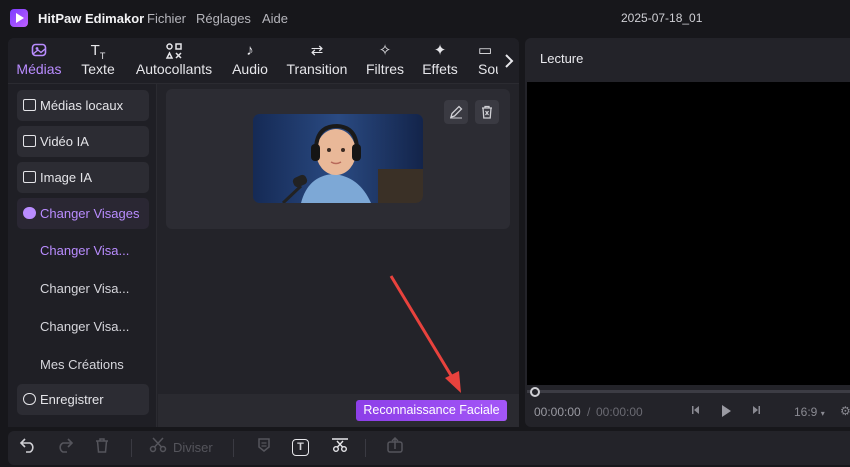 The image size is (850, 467). Describe the element at coordinates (317, 50) in the screenshot. I see `transition-icon: ⇄` at that location.